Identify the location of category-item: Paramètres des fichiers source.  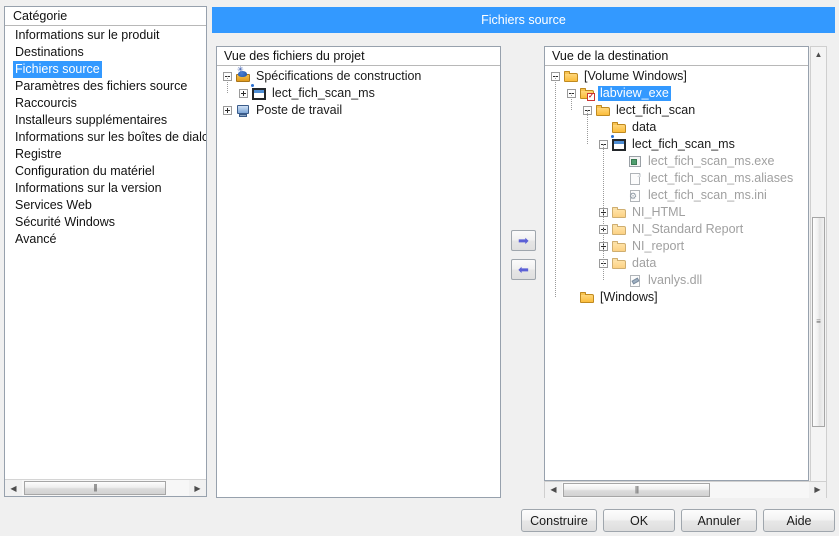
(105, 86).